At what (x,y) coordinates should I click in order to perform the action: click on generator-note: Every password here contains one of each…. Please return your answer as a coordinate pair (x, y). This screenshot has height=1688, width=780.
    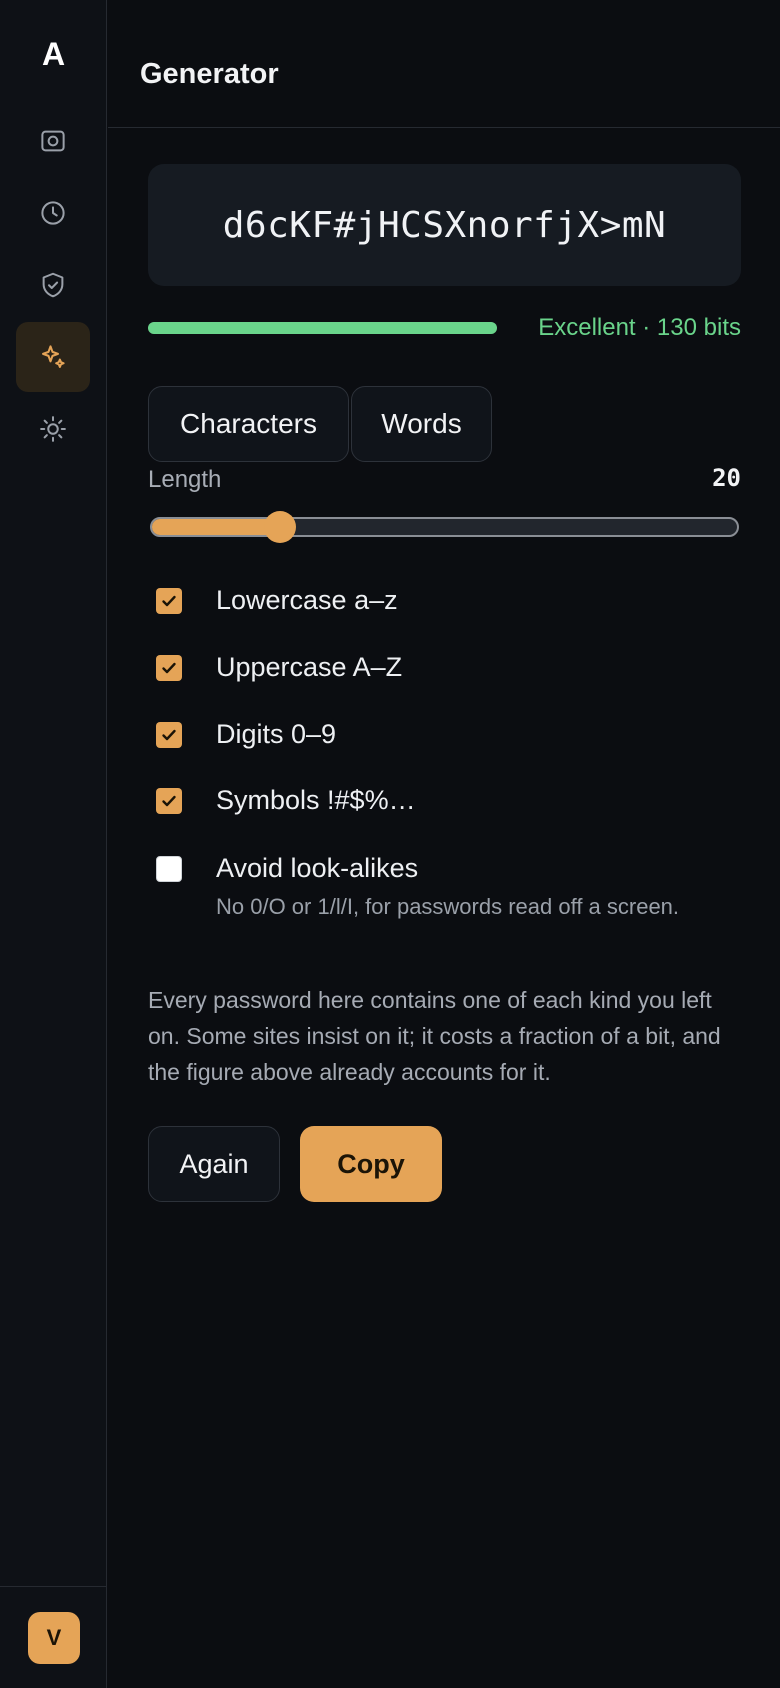
    Looking at the image, I should click on (434, 1036).